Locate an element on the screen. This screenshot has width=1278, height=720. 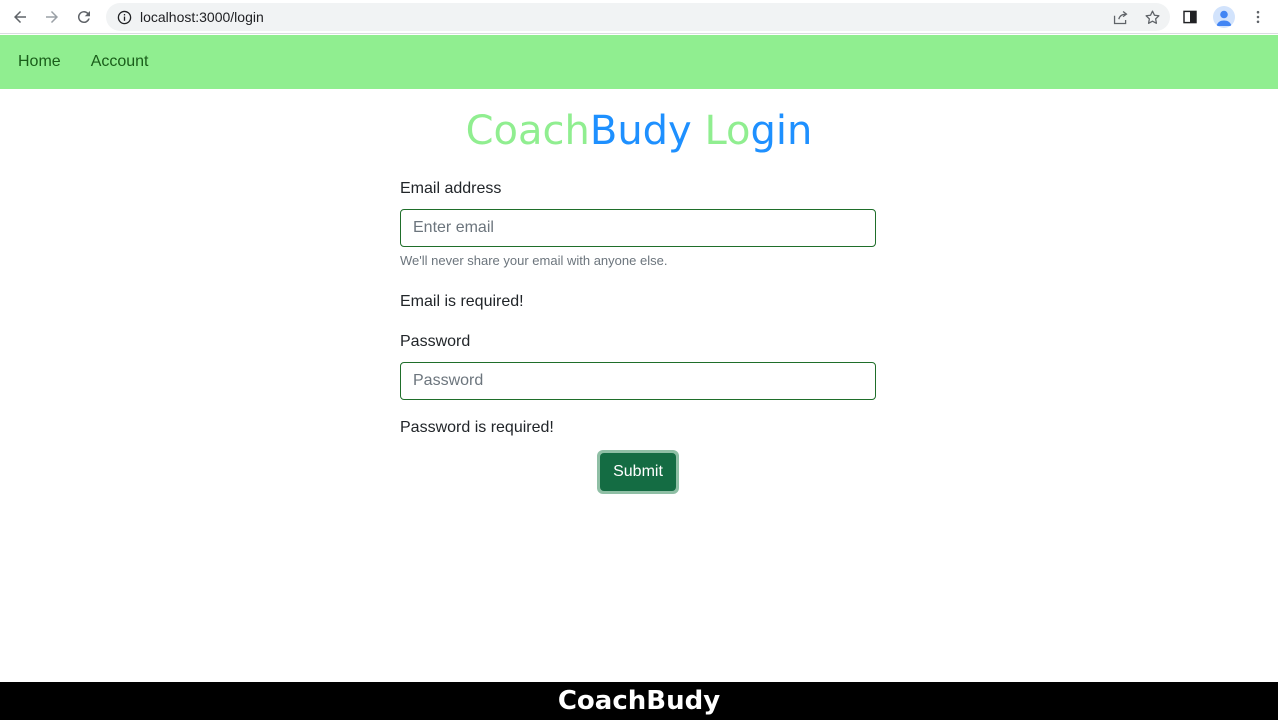
star-icon is located at coordinates (1152, 17).